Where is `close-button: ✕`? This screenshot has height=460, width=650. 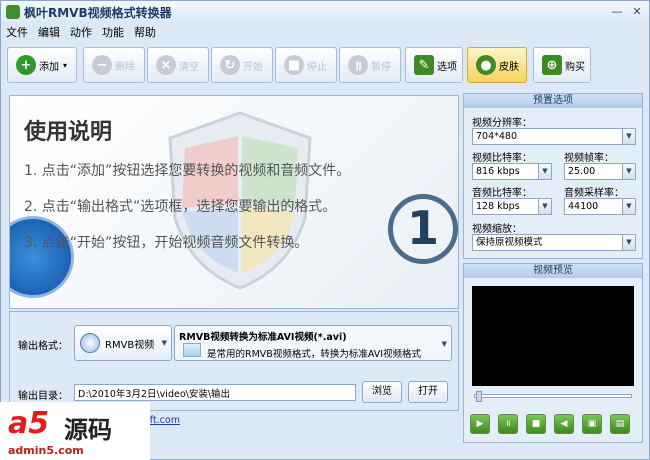 close-button: ✕ is located at coordinates (637, 11).